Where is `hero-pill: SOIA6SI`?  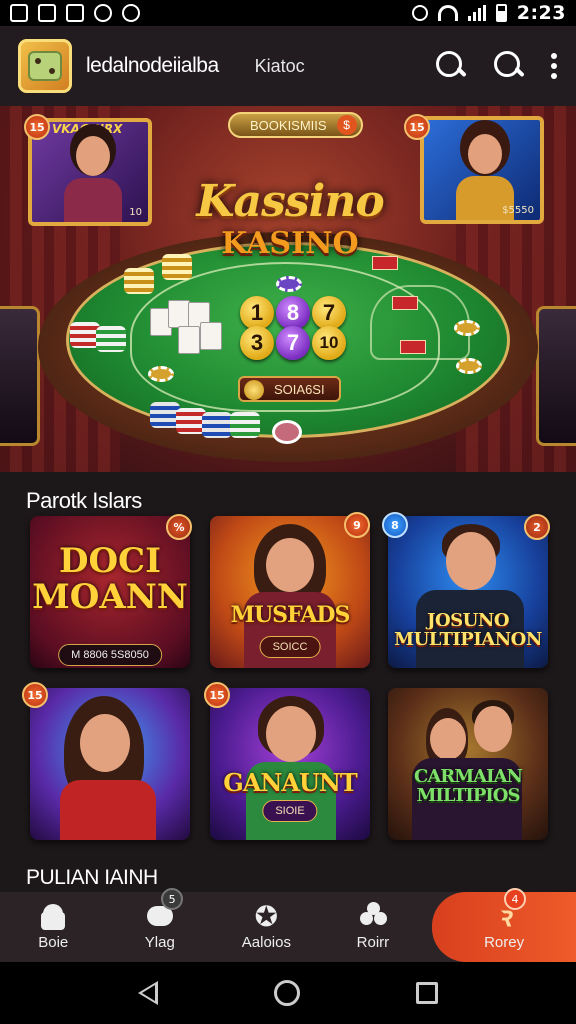
hero-pill: SOIA6SI is located at coordinates (289, 389).